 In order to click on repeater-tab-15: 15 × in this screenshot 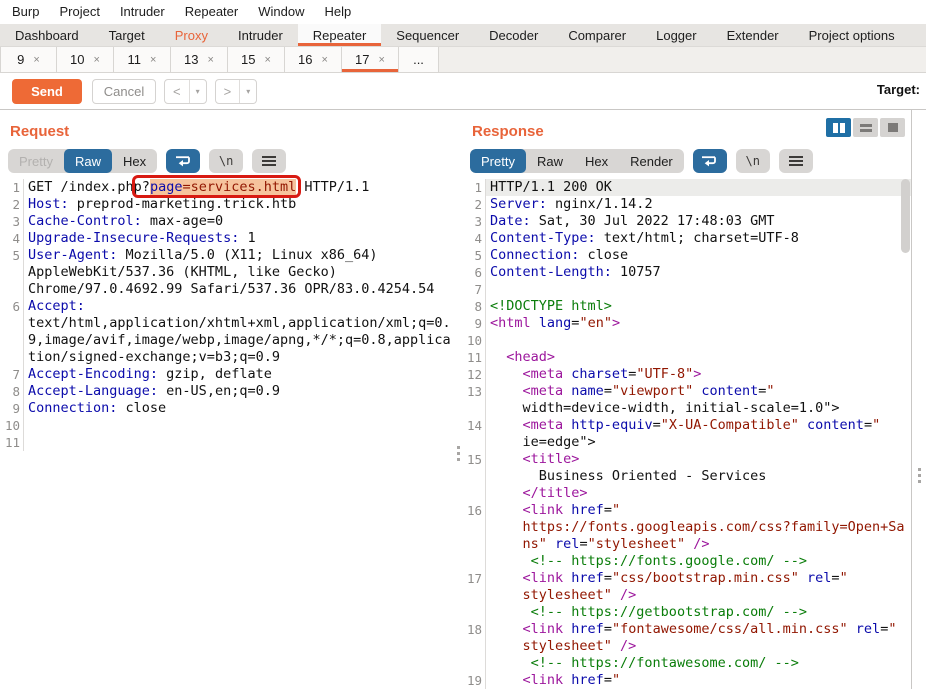, I will do `click(256, 59)`.